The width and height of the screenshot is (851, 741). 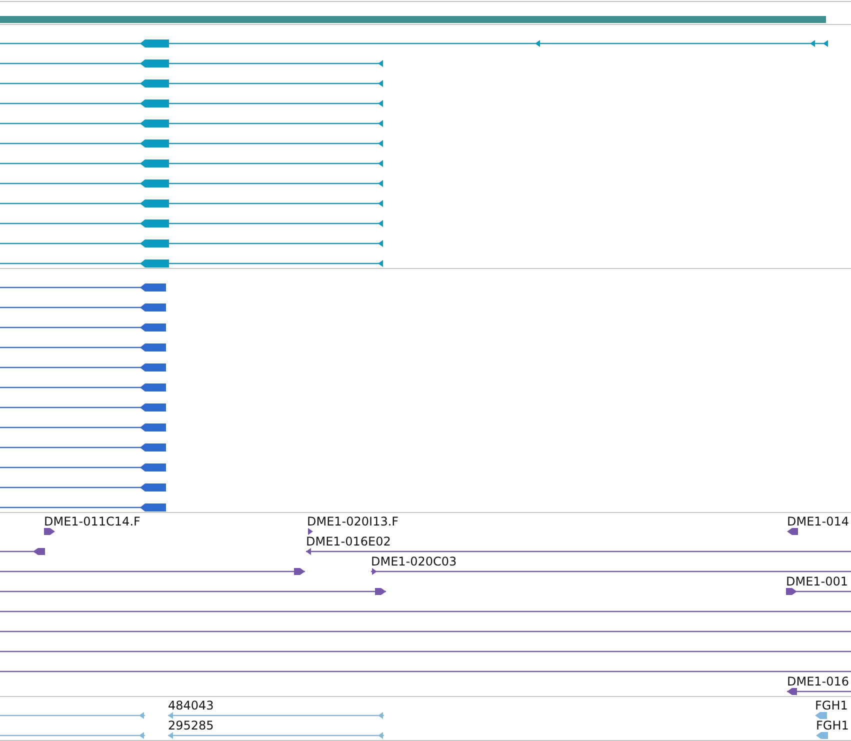 What do you see at coordinates (817, 581) in the screenshot?
I see `feature-label: DME1-001` at bounding box center [817, 581].